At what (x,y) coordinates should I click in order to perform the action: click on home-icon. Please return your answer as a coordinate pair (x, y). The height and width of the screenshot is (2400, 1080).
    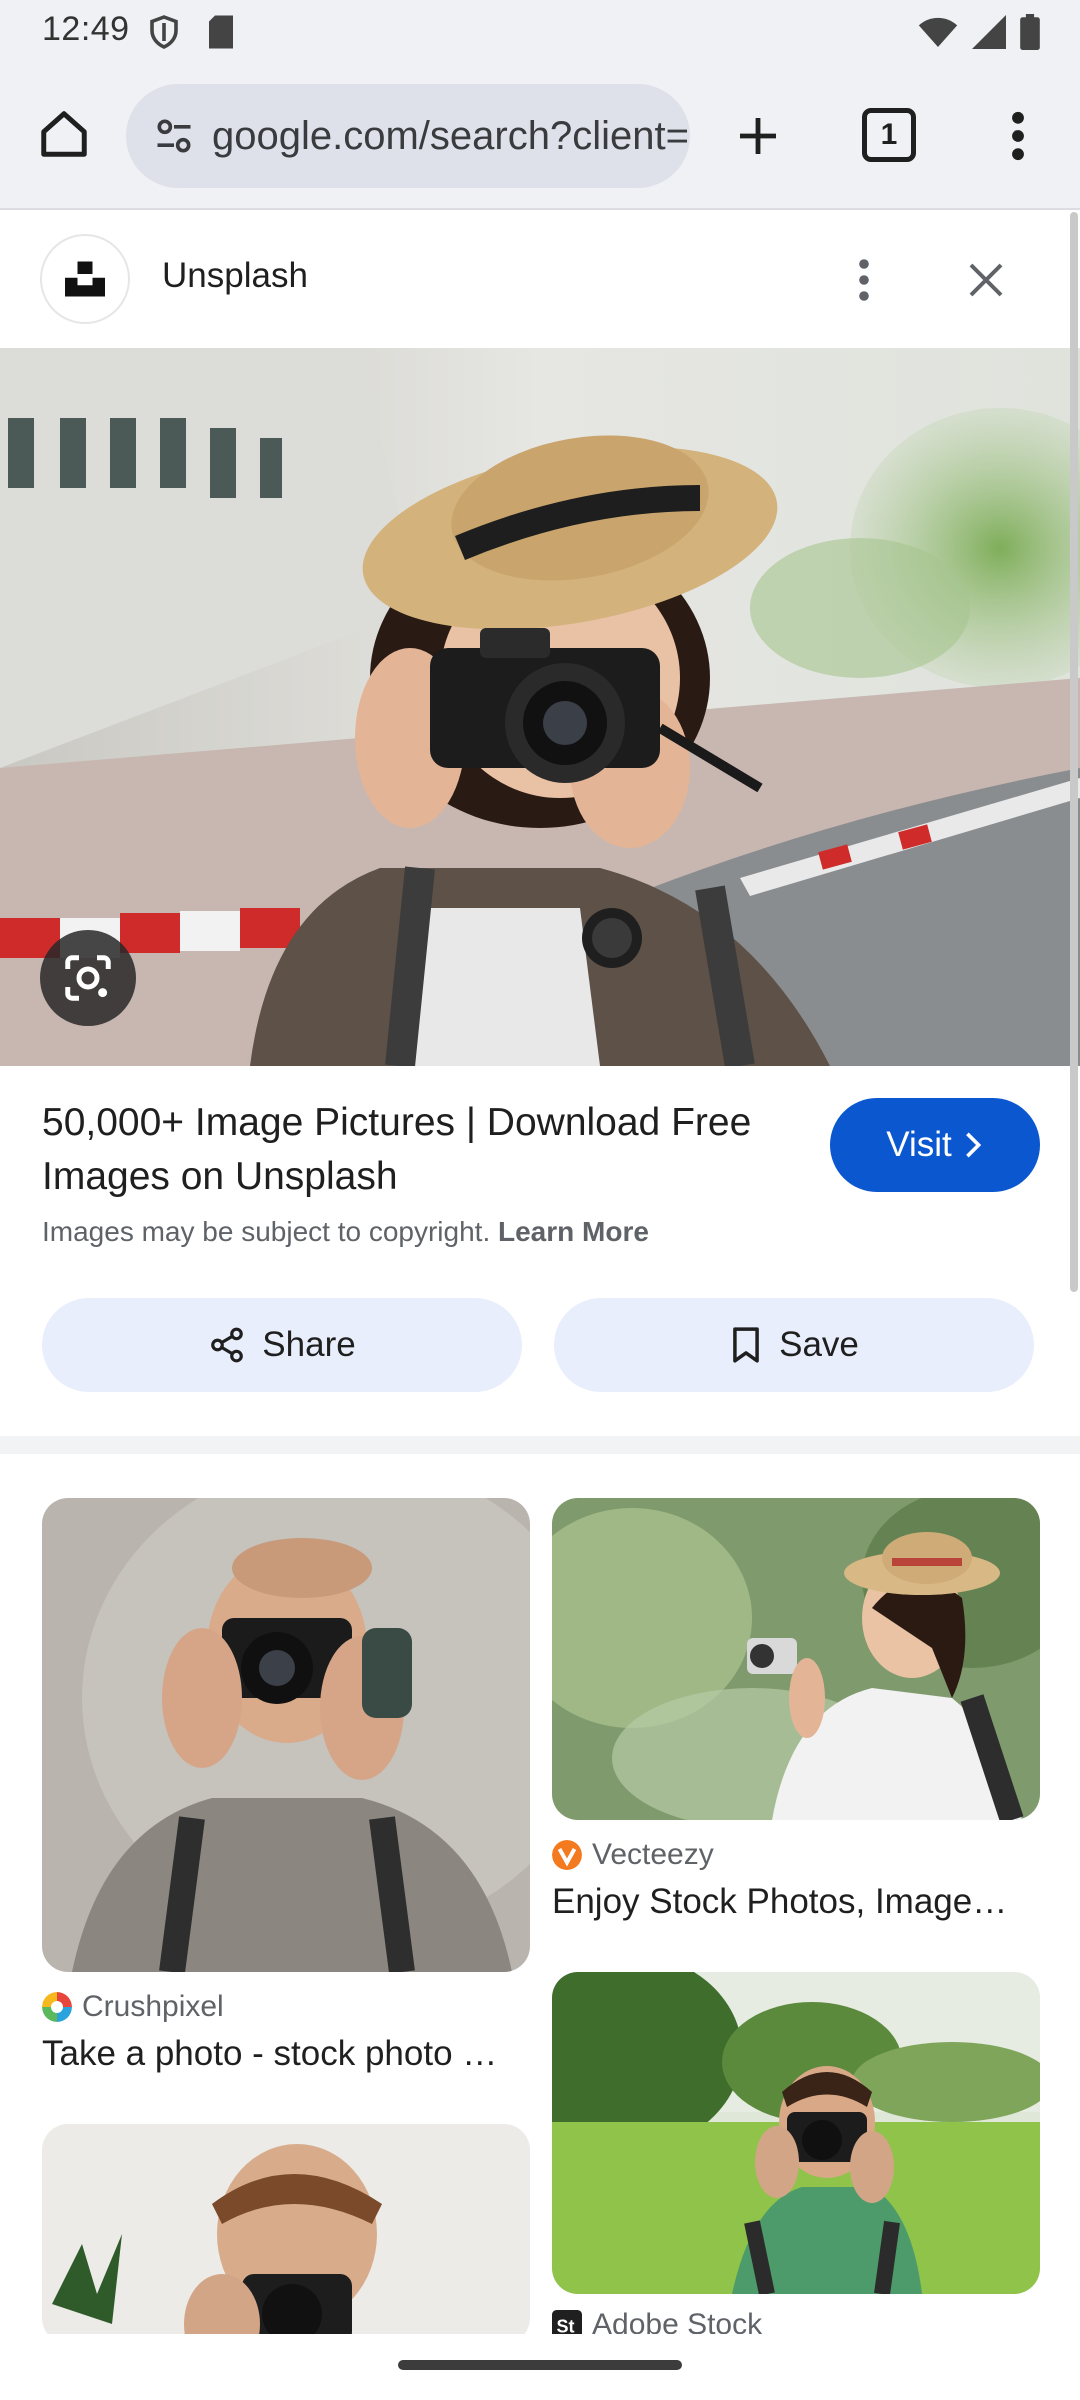
    Looking at the image, I should click on (64, 134).